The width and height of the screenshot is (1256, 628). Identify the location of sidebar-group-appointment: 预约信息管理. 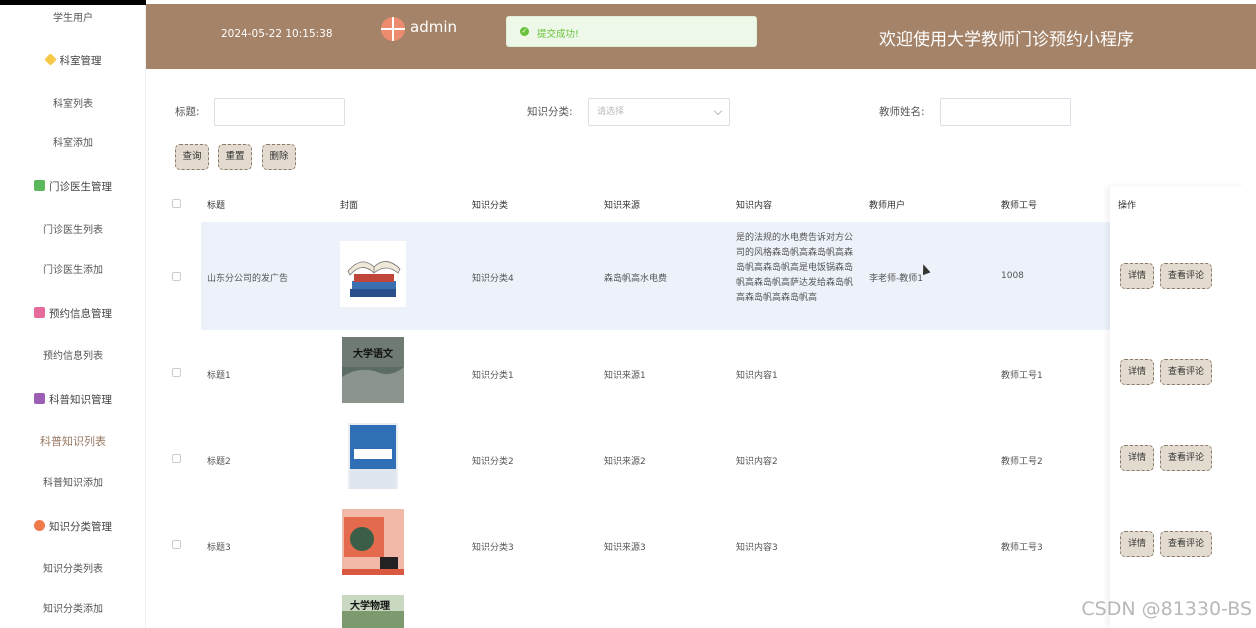
(73, 313).